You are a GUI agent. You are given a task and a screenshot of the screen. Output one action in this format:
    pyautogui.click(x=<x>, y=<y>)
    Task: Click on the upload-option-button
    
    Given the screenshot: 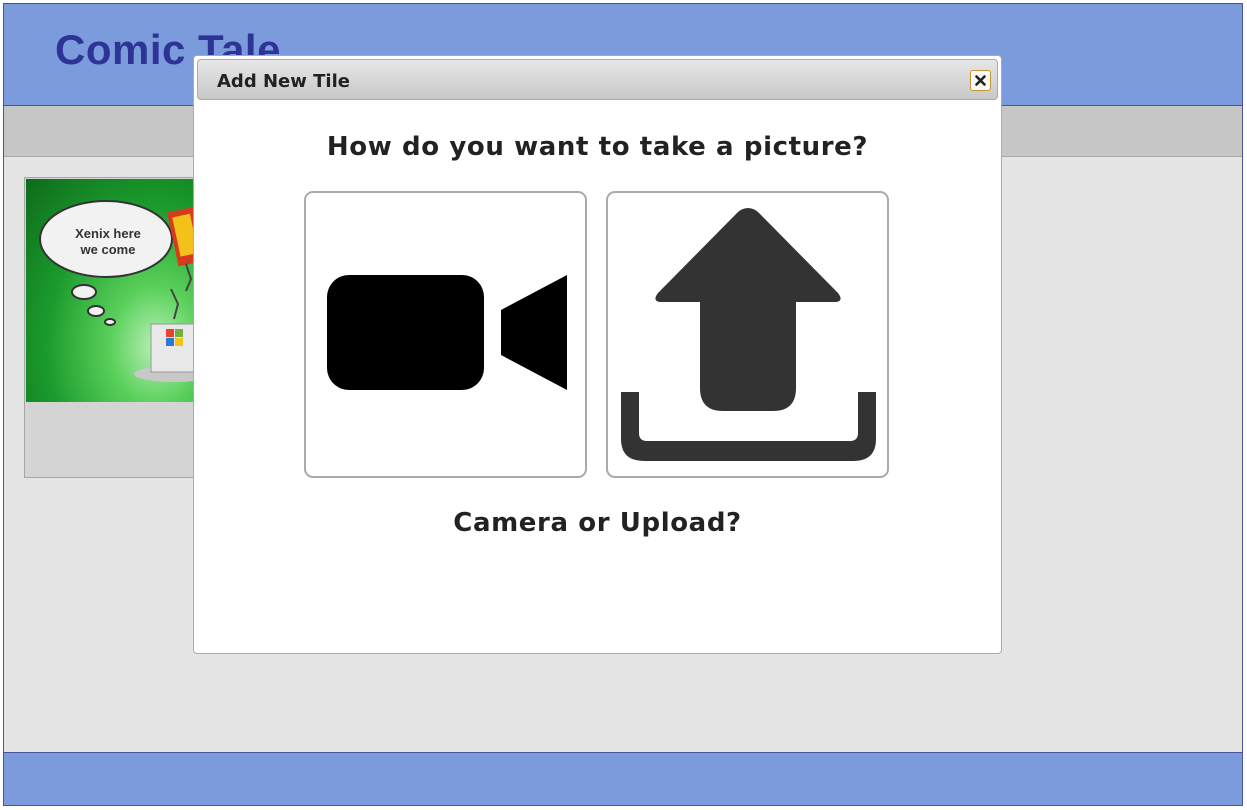 What is the action you would take?
    pyautogui.click(x=747, y=334)
    